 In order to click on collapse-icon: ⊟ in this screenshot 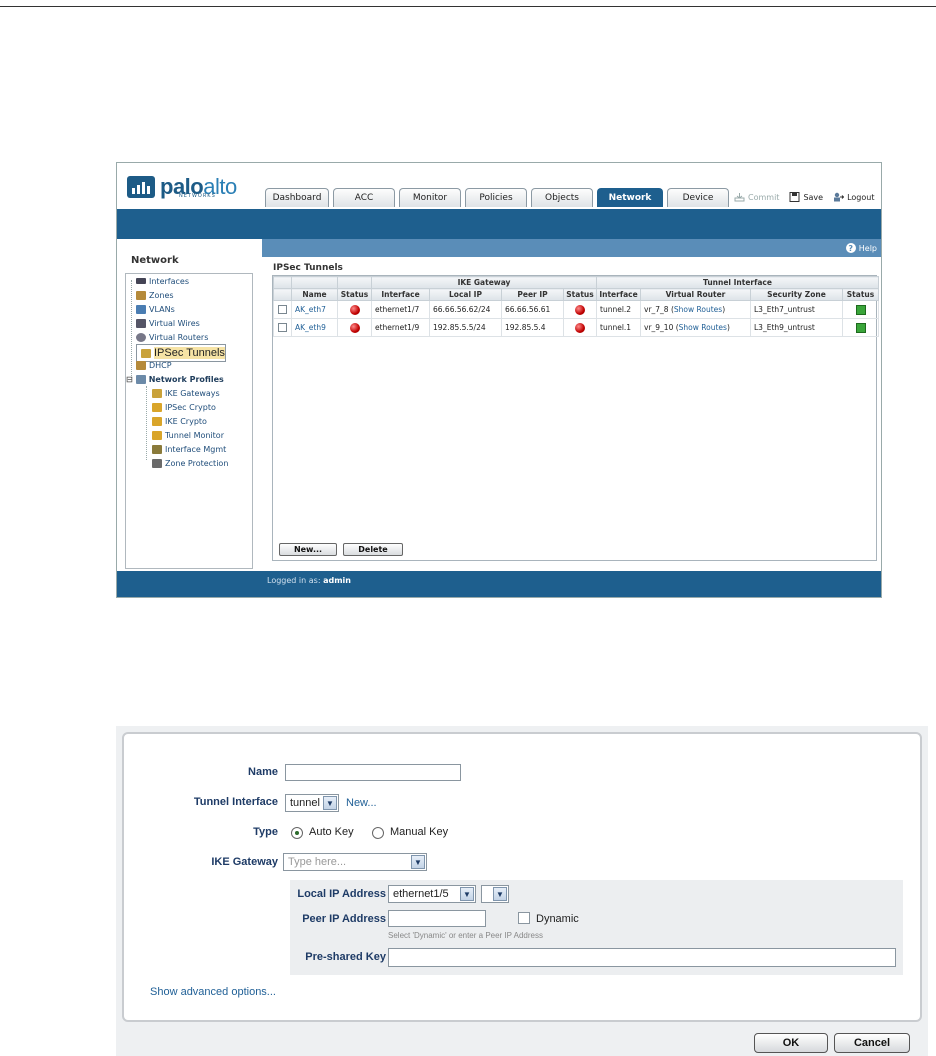, I will do `click(129, 379)`.